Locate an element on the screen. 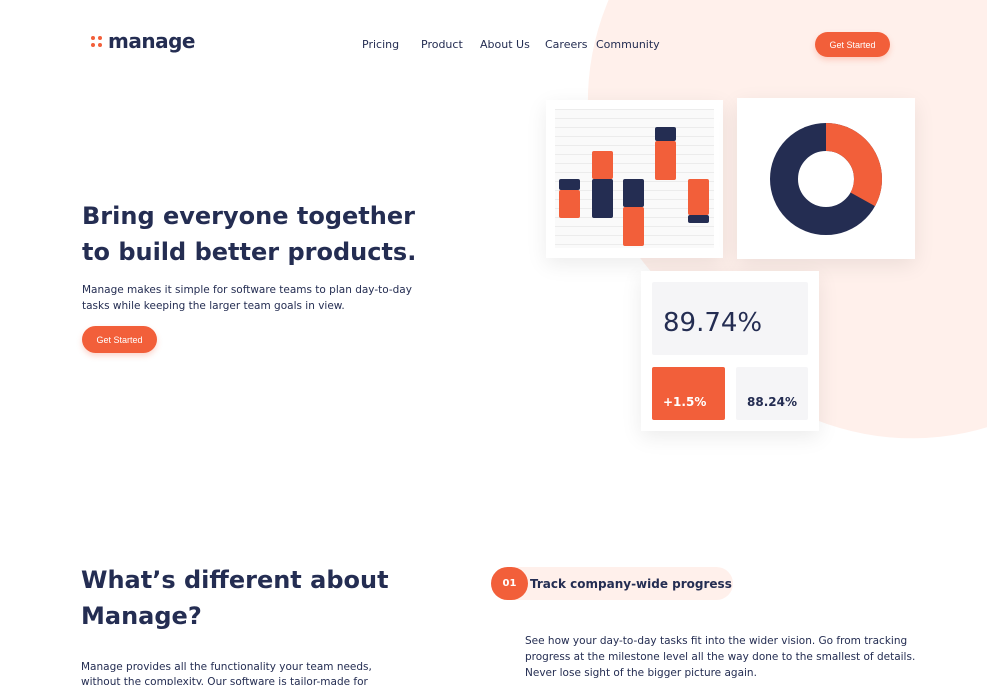  secondary-stat-tile: 88.24% is located at coordinates (772, 393).